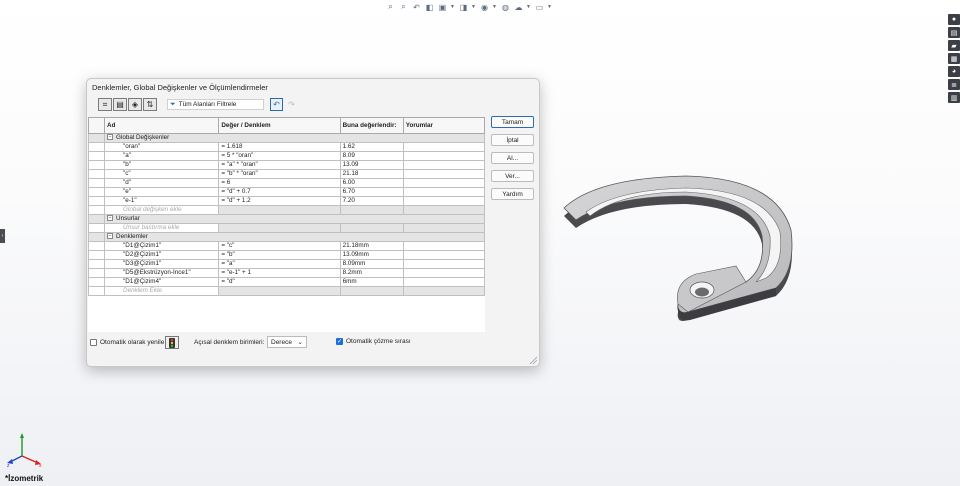 Image resolution: width=960 pixels, height=486 pixels. Describe the element at coordinates (162, 174) in the screenshot. I see `row-name-cell: "c"` at that location.